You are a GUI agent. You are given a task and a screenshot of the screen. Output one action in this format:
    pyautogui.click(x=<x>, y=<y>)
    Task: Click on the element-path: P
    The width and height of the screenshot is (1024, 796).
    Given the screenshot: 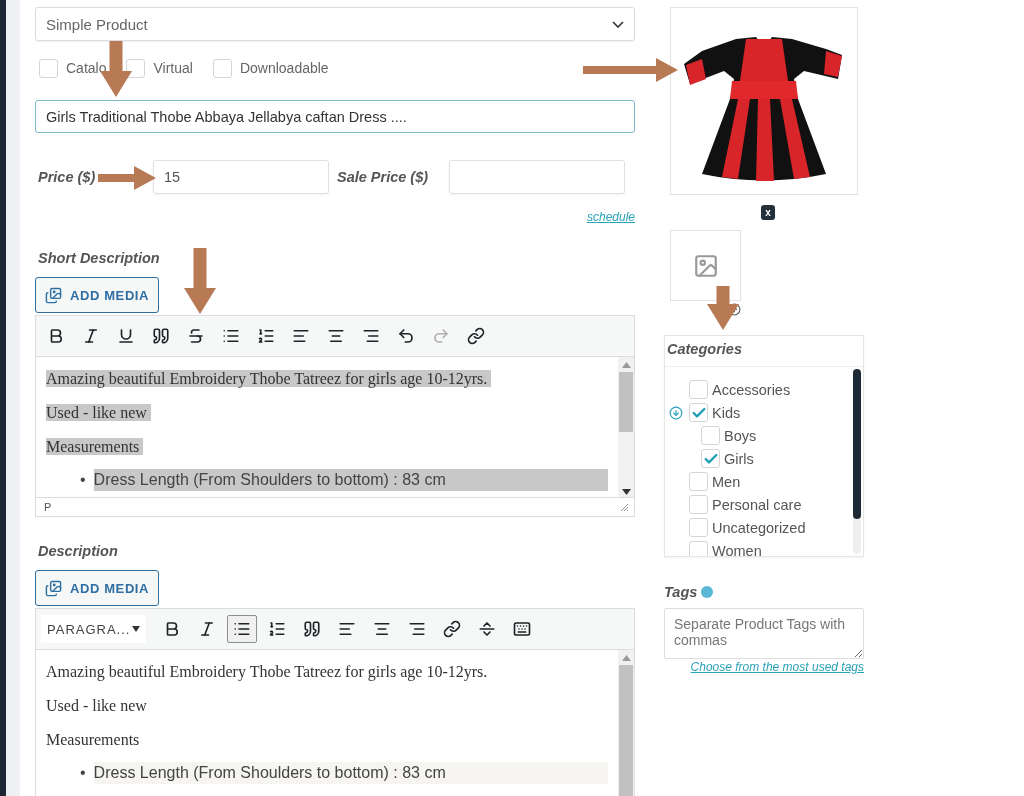 What is the action you would take?
    pyautogui.click(x=48, y=507)
    